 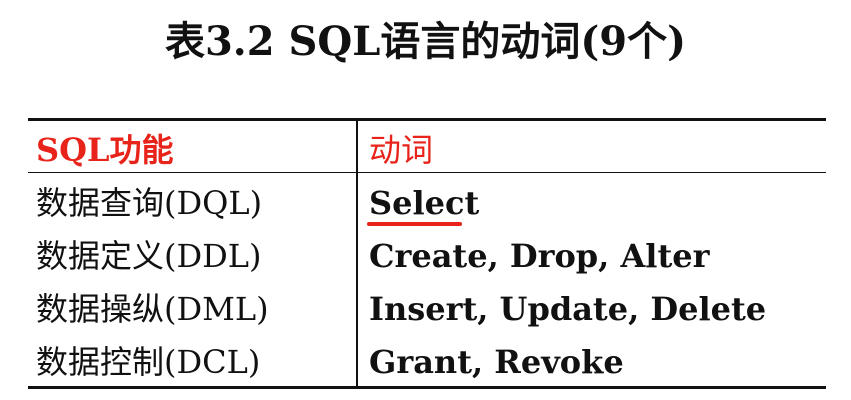 I want to click on header-verb: 动词, so click(x=401, y=150).